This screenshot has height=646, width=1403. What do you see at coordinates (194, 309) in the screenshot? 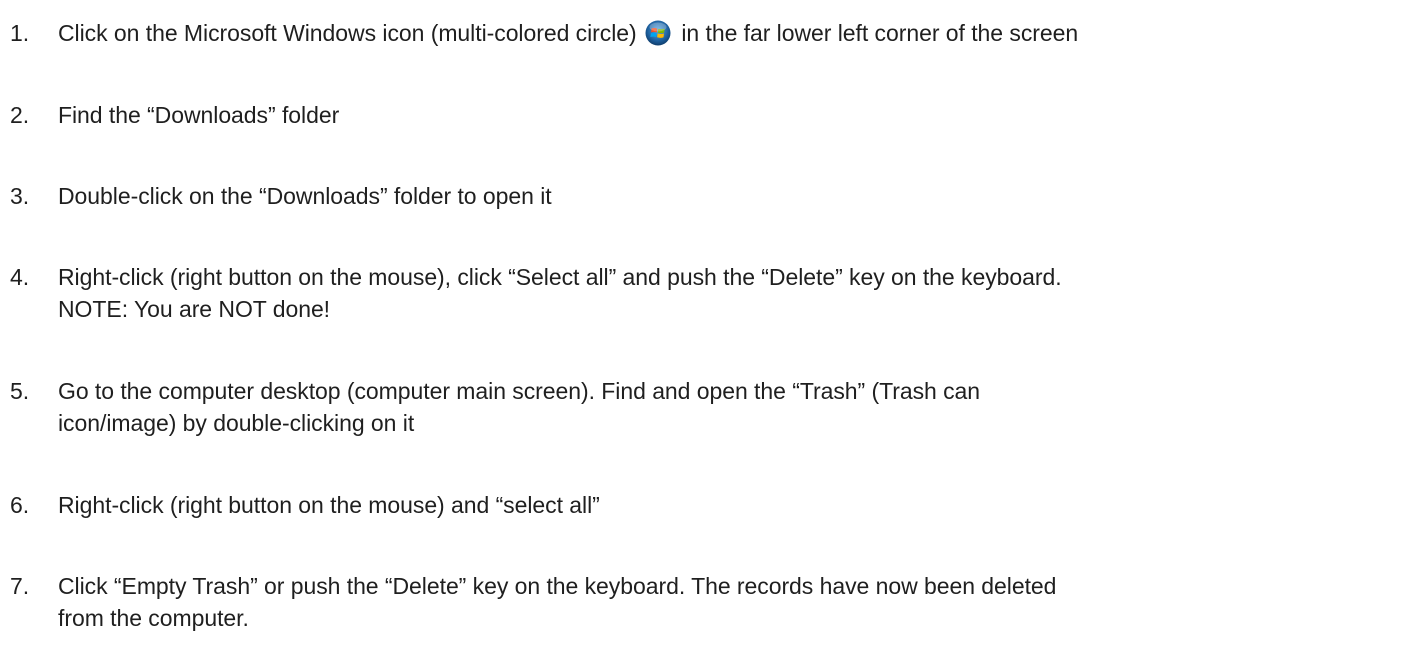
I see `step-line: NOTE: You are NOT done!` at bounding box center [194, 309].